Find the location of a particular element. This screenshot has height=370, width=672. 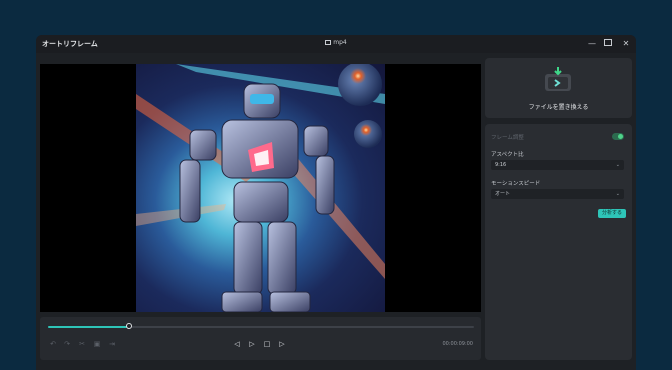

title-bar: オートリフレーム mp4 — ✕ is located at coordinates (336, 44).